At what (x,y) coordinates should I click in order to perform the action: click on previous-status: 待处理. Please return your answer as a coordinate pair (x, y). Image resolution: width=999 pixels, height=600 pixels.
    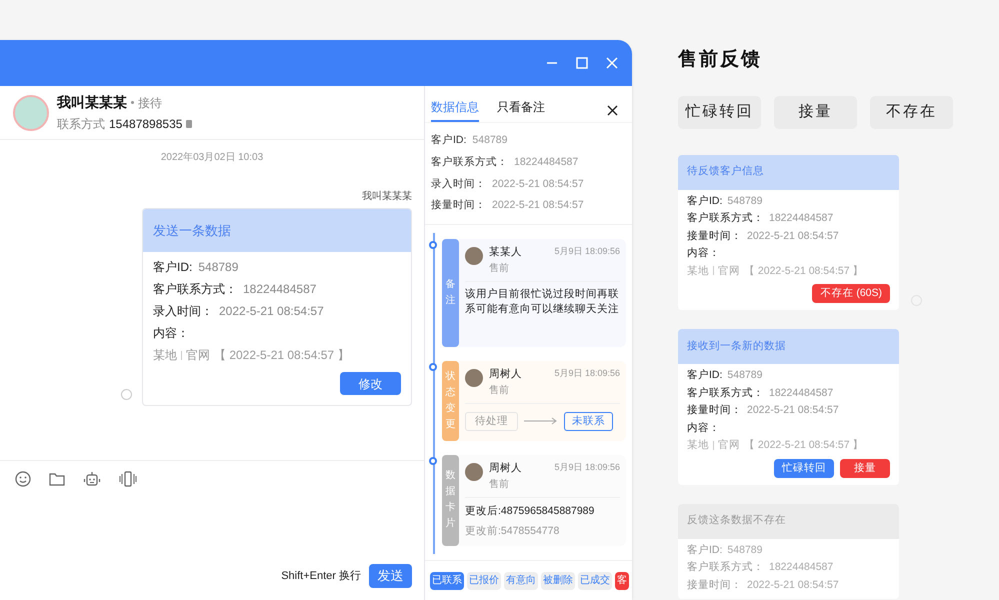
    Looking at the image, I should click on (491, 422).